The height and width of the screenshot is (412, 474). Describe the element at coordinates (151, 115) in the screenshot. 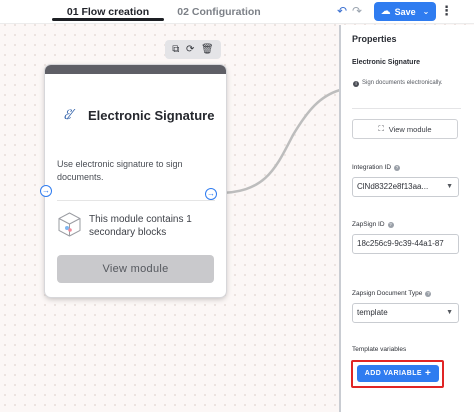

I see `module-title: Electronic Signature` at that location.